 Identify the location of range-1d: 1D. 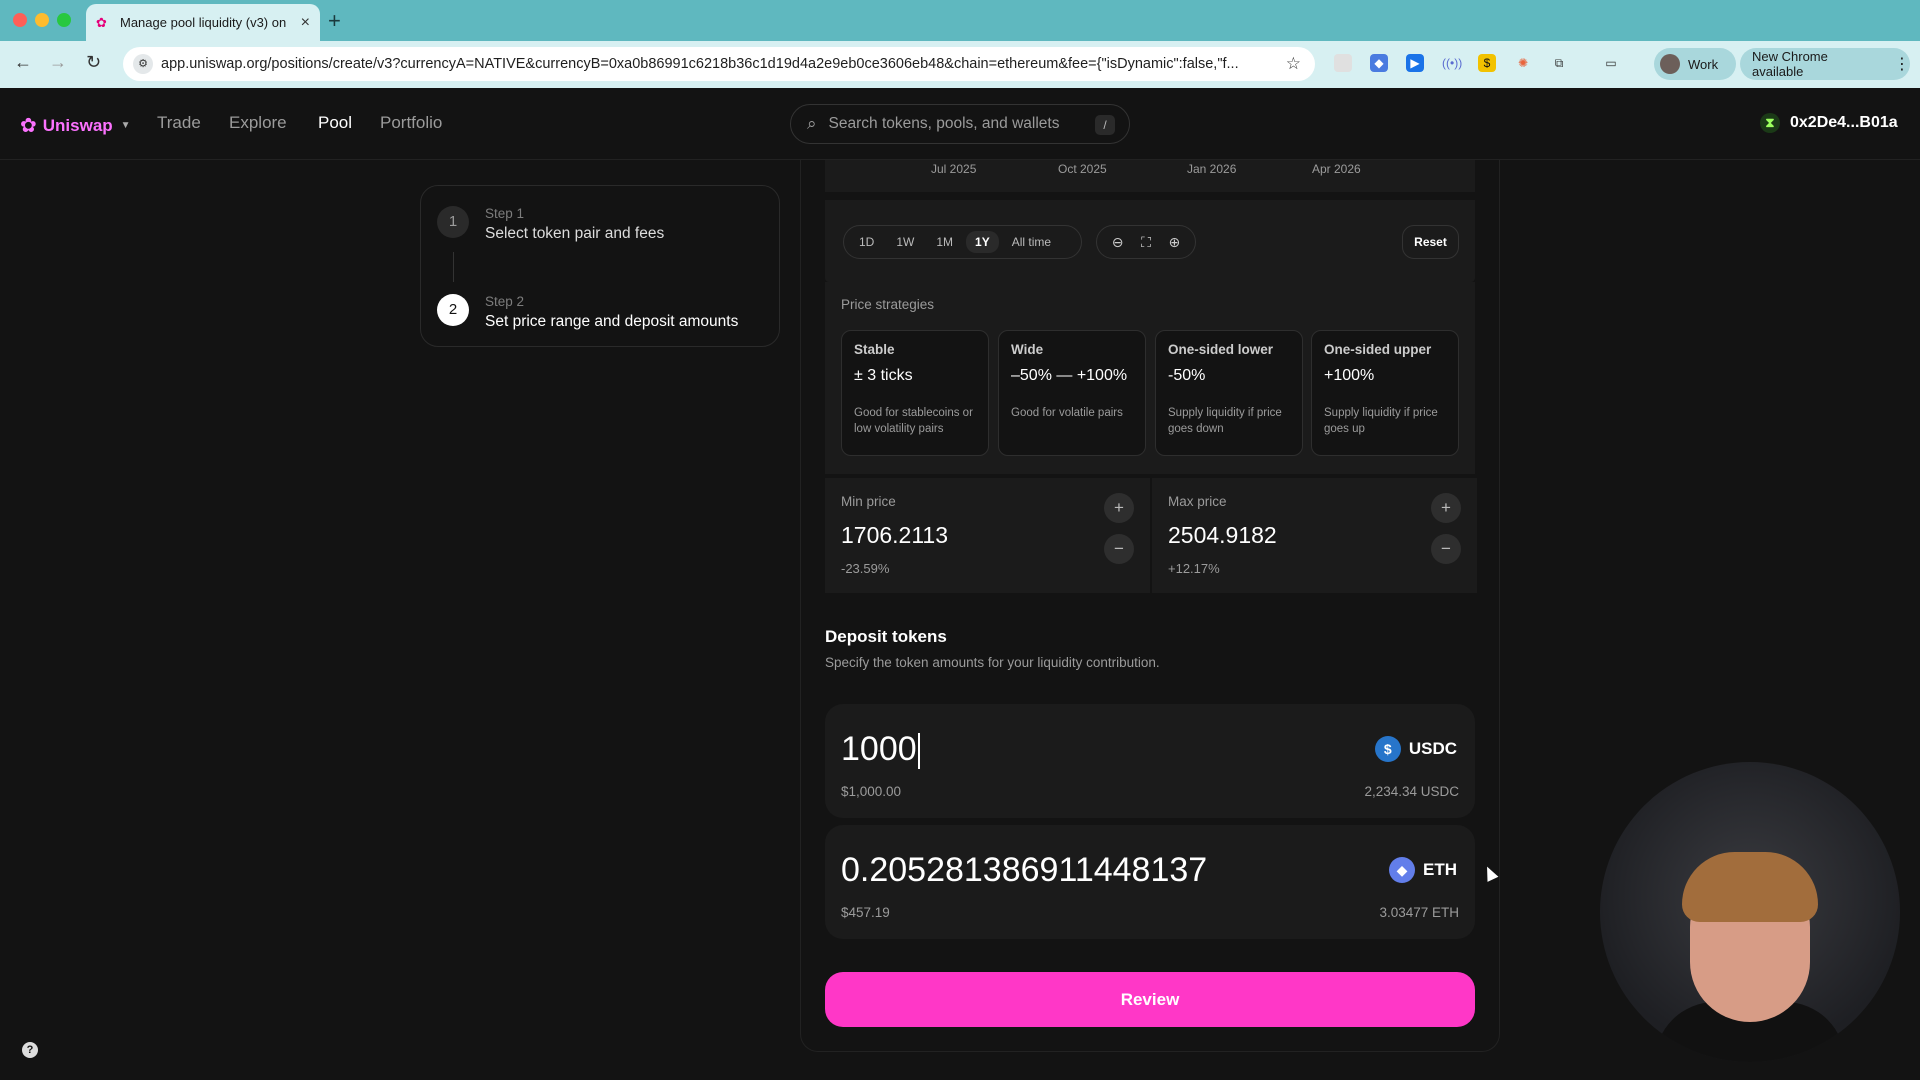
(866, 242).